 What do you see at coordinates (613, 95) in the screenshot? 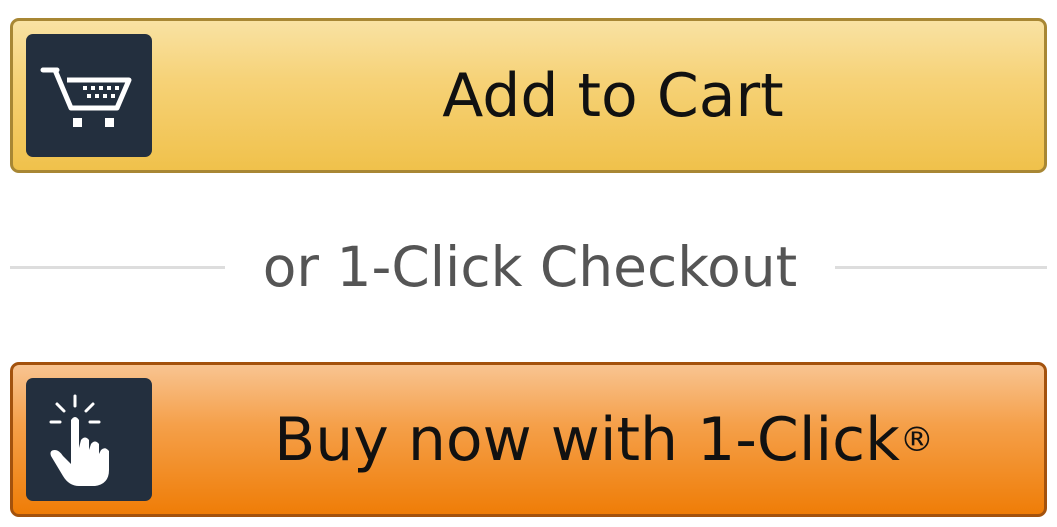
I see `add-to-cart-label: Add to Cart` at bounding box center [613, 95].